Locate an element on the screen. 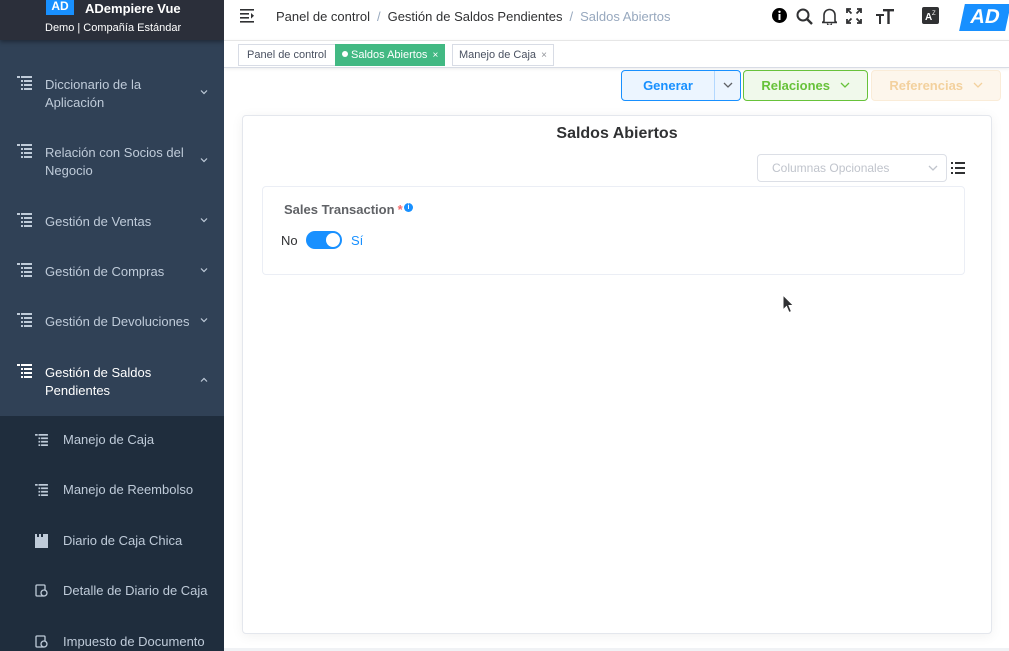  document-icon is located at coordinates (41, 541).